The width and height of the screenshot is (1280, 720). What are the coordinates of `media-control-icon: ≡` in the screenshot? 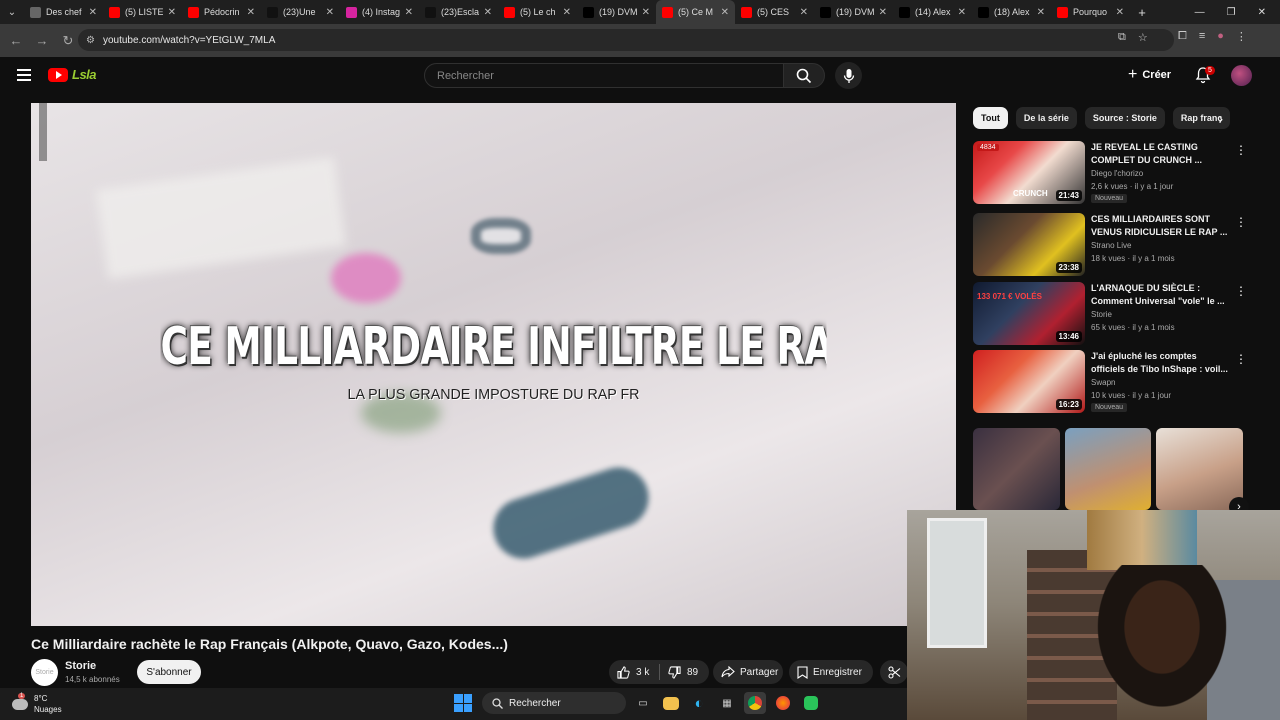 It's located at (1202, 36).